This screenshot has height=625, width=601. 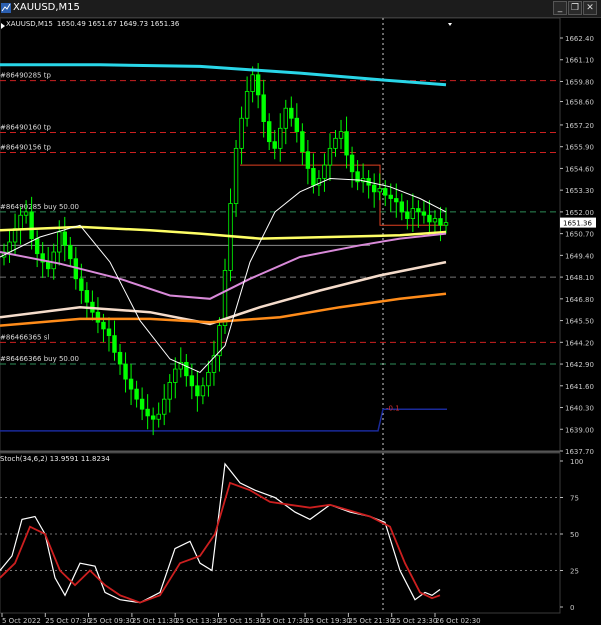 I want to click on stoch-axis-label: 75, so click(x=574, y=499).